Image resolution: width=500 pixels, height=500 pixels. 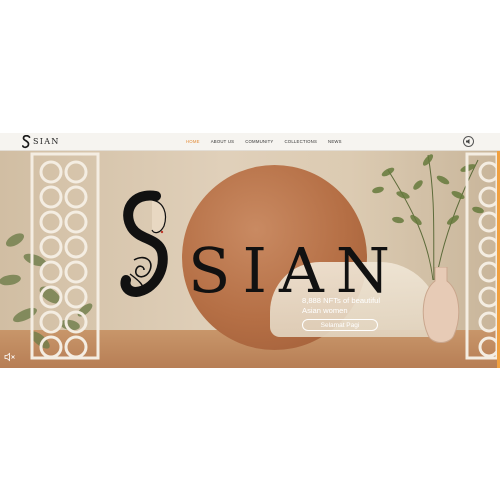 I want to click on right-lattice-screen, so click(x=482, y=256).